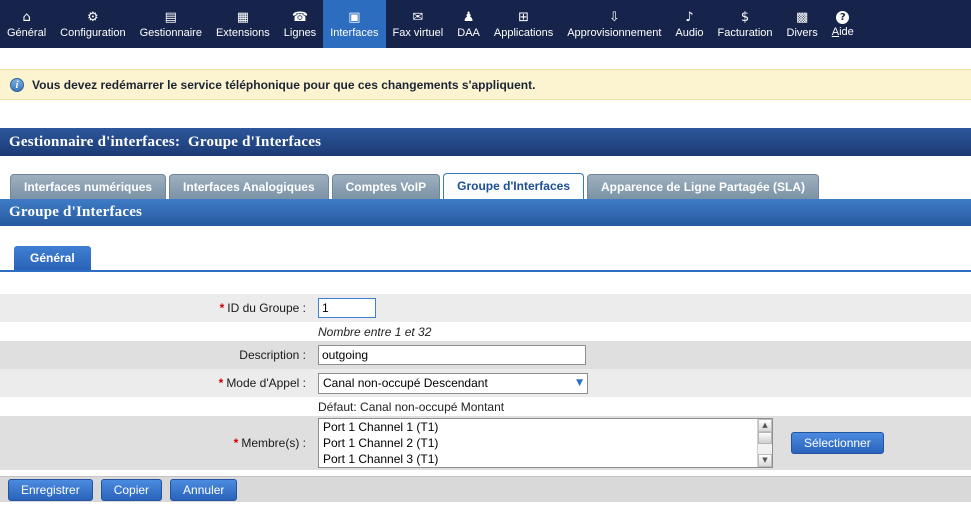  What do you see at coordinates (354, 32) in the screenshot?
I see `nav-item-label: Interfaces` at bounding box center [354, 32].